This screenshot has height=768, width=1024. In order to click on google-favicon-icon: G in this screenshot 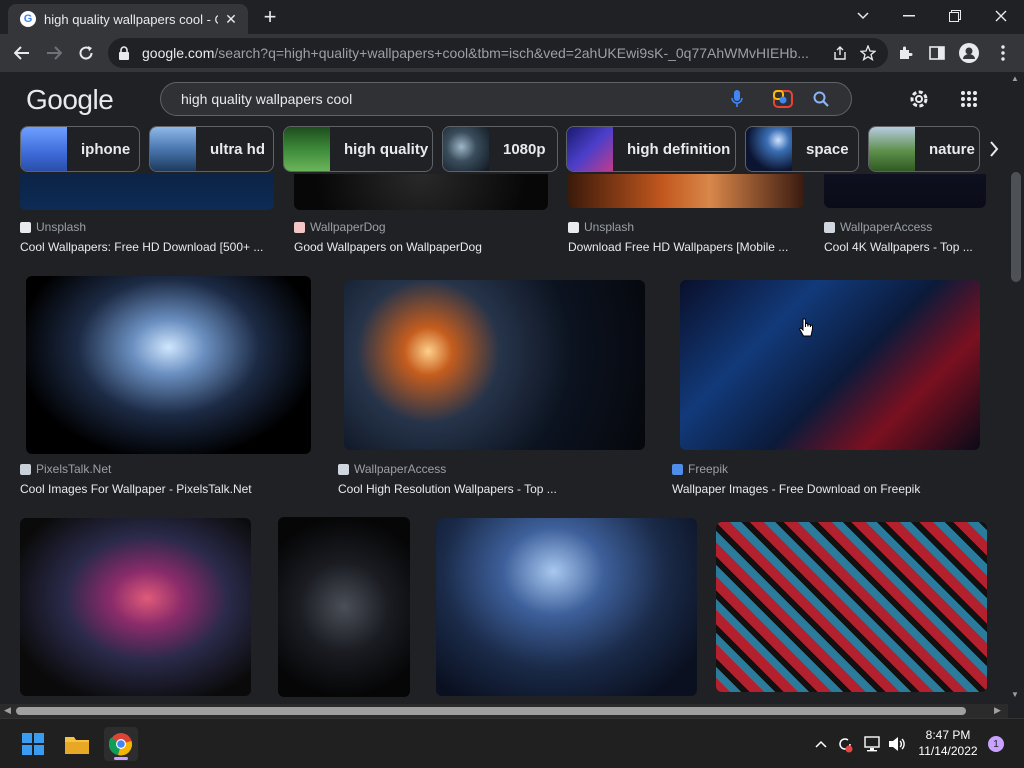, I will do `click(28, 19)`.